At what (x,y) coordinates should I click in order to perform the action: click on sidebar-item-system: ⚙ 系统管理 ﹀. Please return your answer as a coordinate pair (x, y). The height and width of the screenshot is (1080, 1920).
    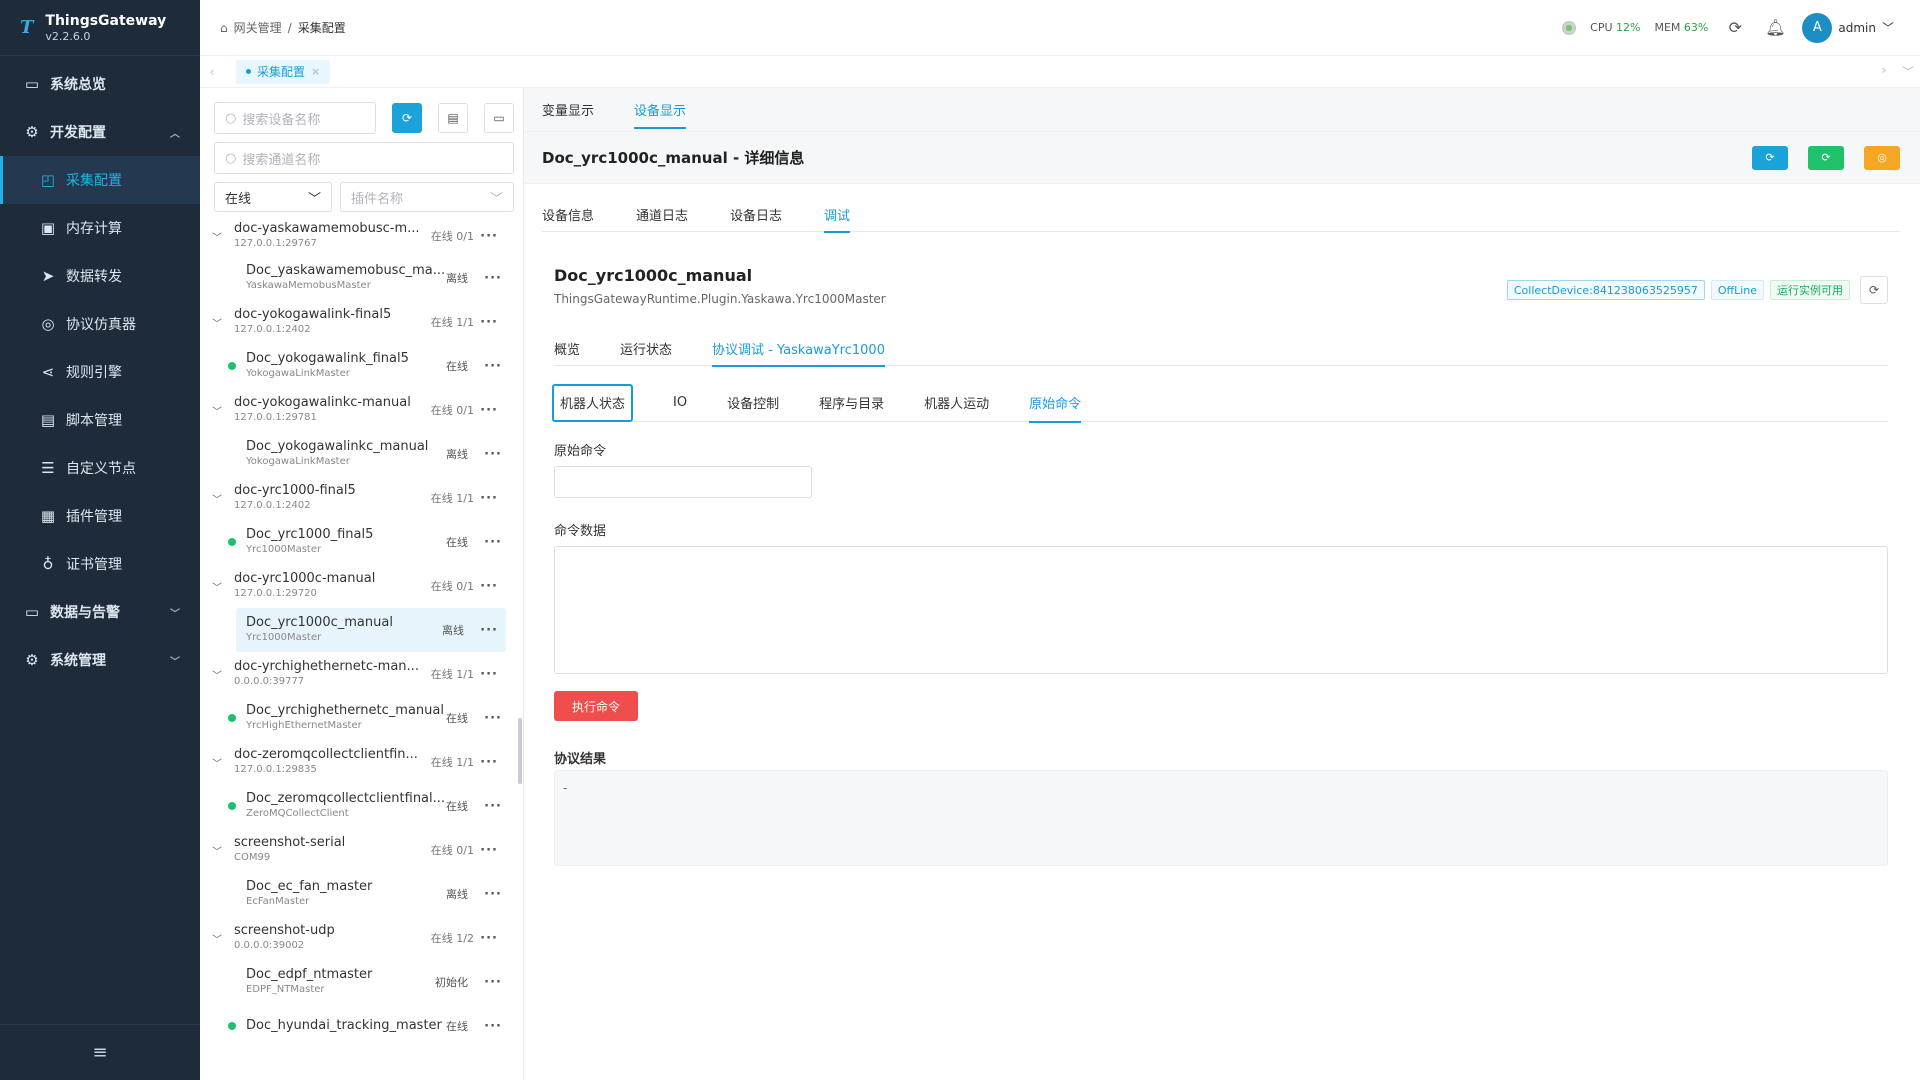
    Looking at the image, I should click on (100, 660).